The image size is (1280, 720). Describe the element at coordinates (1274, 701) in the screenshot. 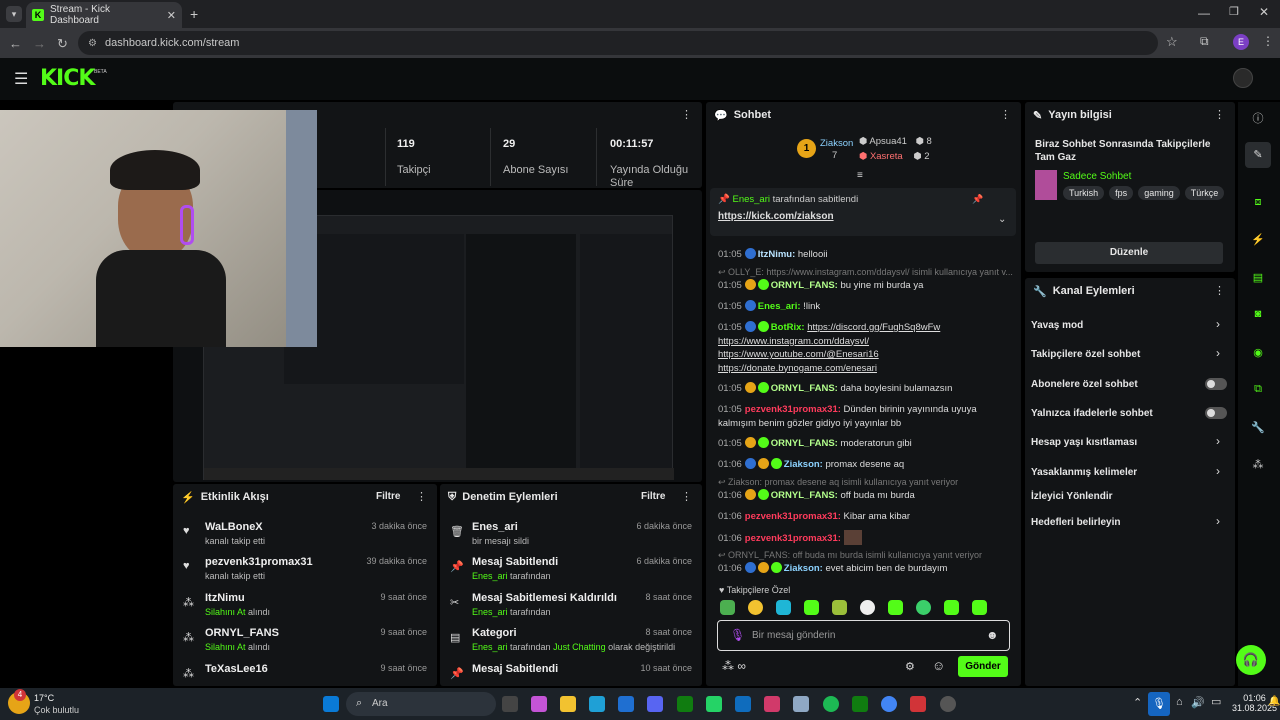

I see `notifications-icon: 🔔` at that location.